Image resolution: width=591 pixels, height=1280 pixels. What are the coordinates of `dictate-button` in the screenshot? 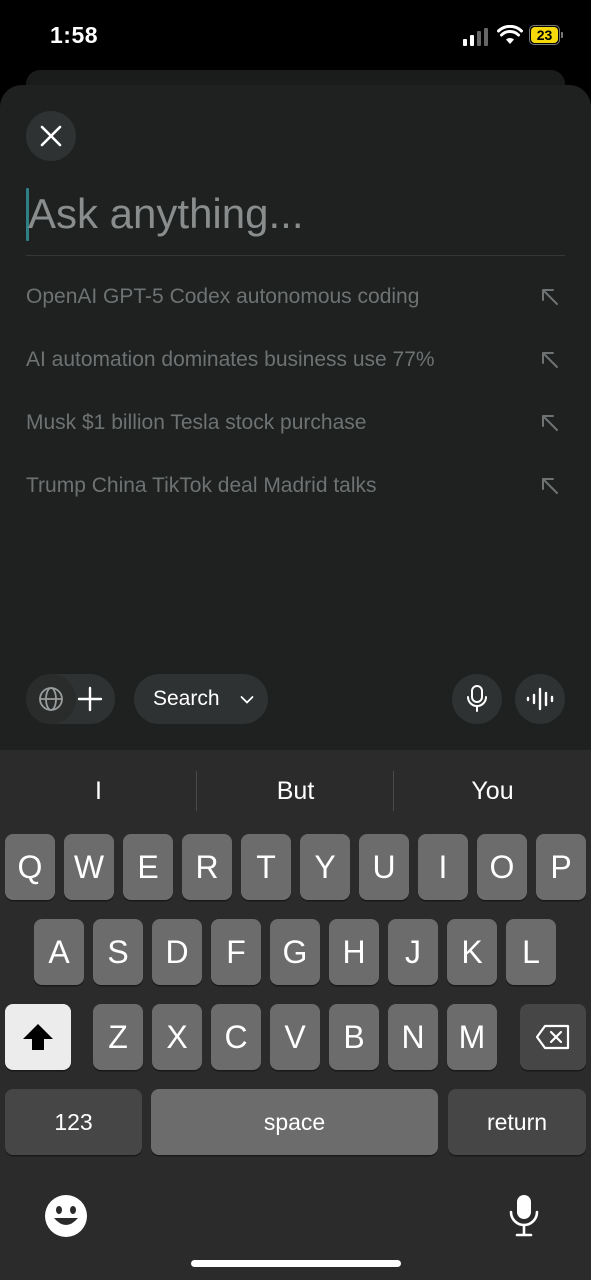 It's located at (477, 699).